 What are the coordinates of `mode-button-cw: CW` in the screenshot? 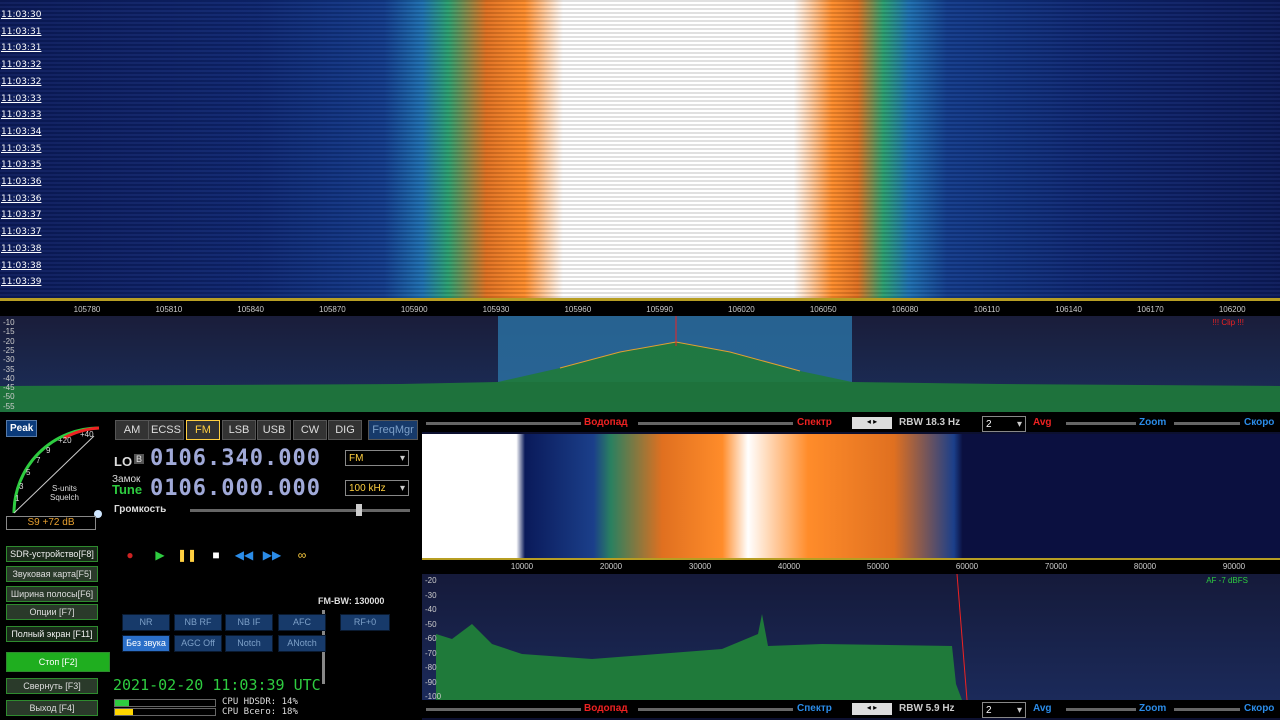 It's located at (310, 430).